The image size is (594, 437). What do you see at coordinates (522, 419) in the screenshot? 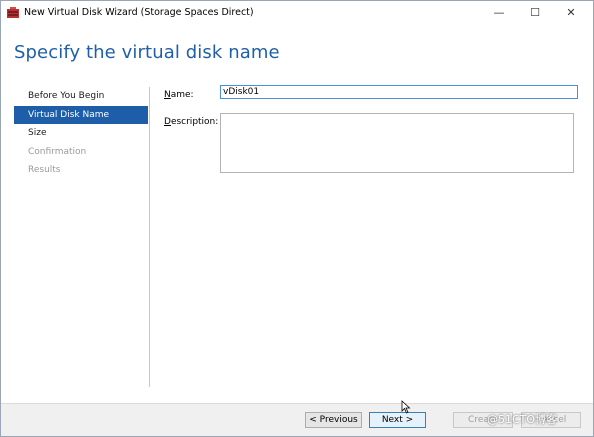
I see `watermark: @51CTO博客` at bounding box center [522, 419].